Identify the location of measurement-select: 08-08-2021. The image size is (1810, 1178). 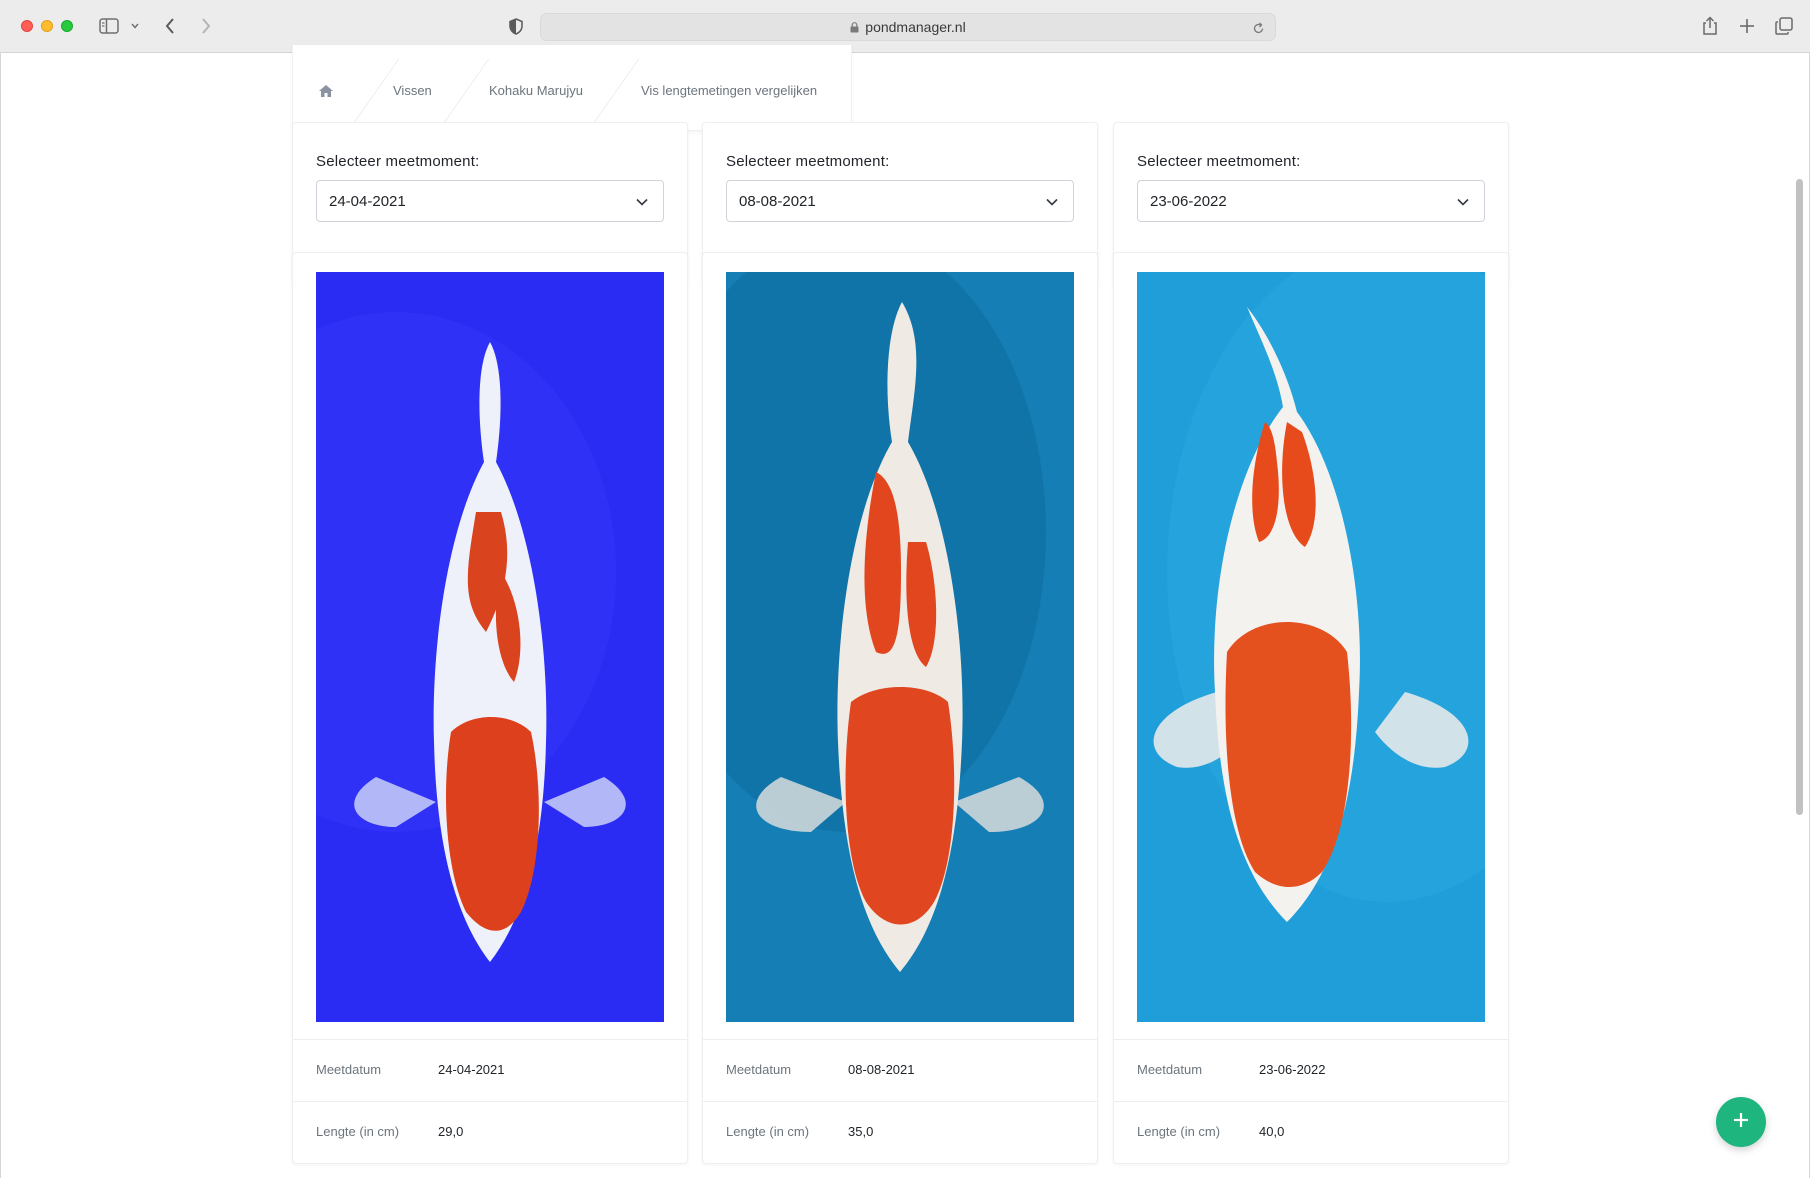
(900, 201).